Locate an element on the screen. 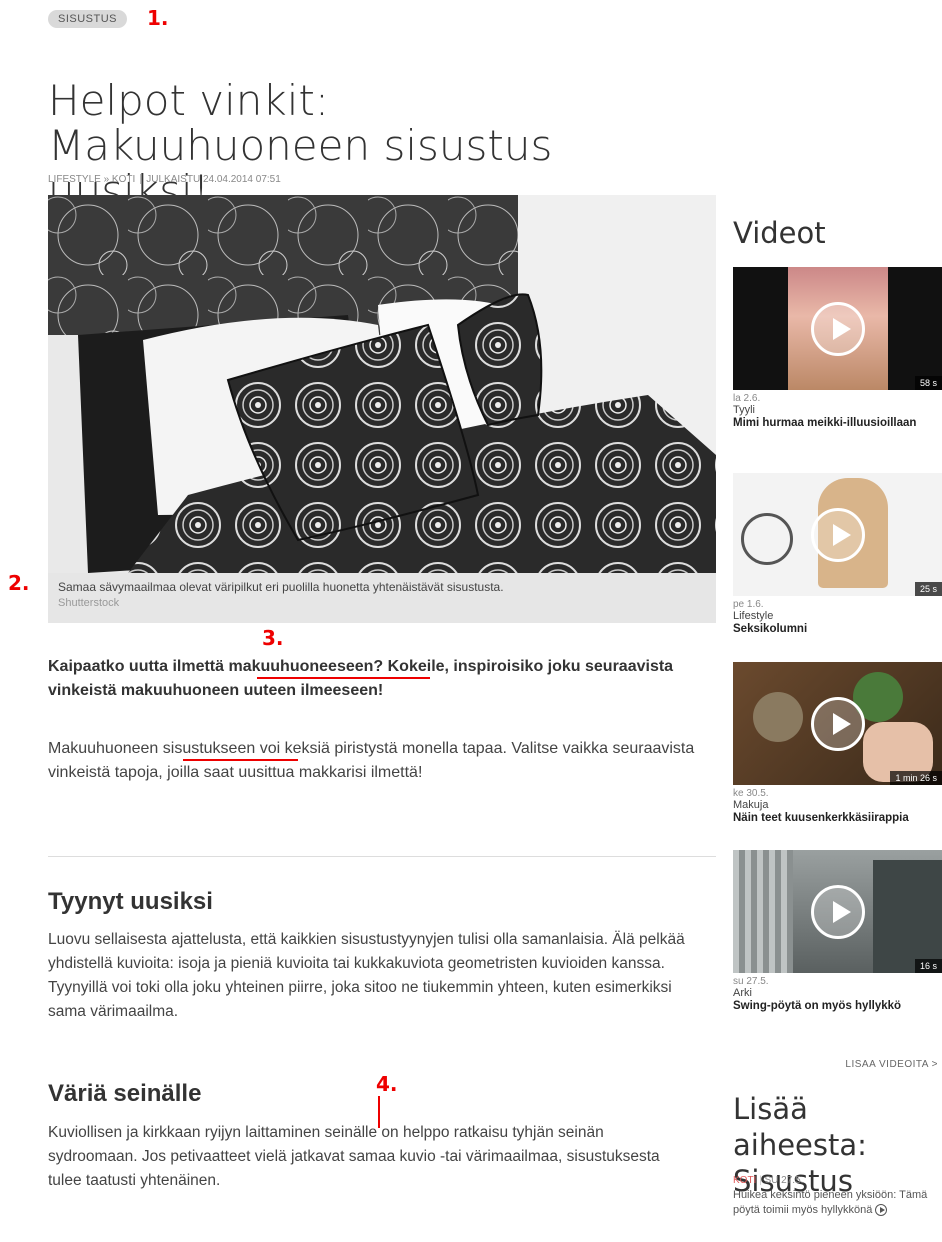  video-title: Näin teet kuusenkerkkäsiirappia is located at coordinates (837, 818).